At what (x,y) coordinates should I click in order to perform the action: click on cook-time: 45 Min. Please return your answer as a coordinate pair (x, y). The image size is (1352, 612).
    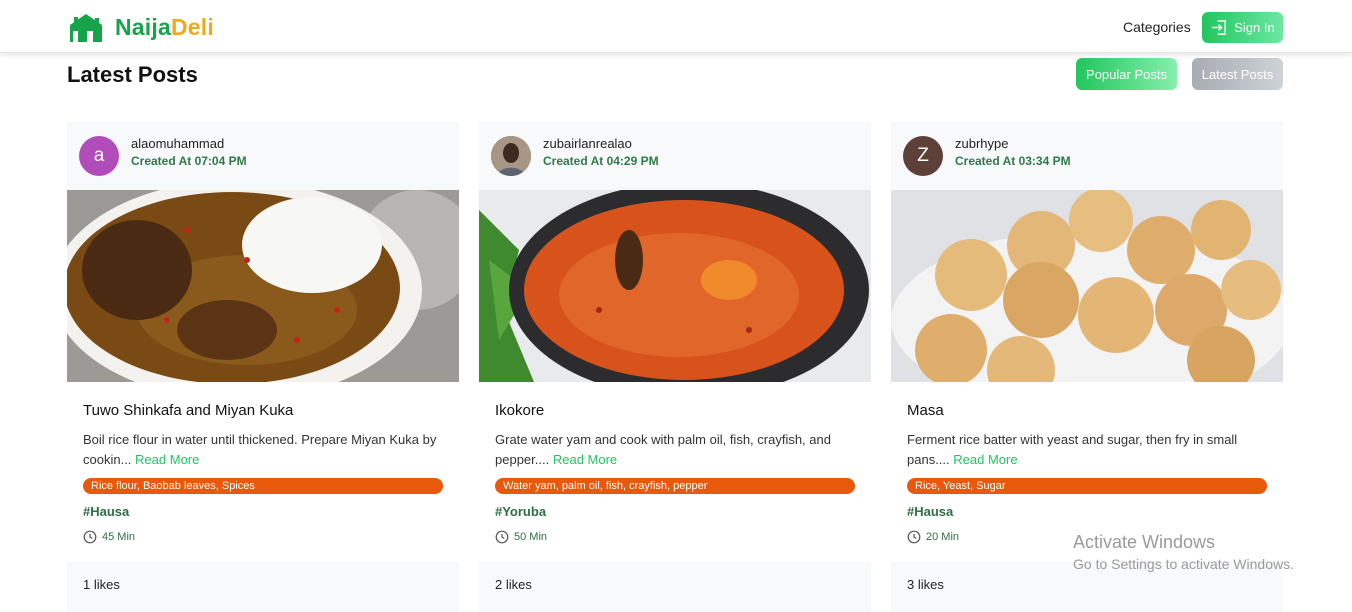
    Looking at the image, I should click on (109, 537).